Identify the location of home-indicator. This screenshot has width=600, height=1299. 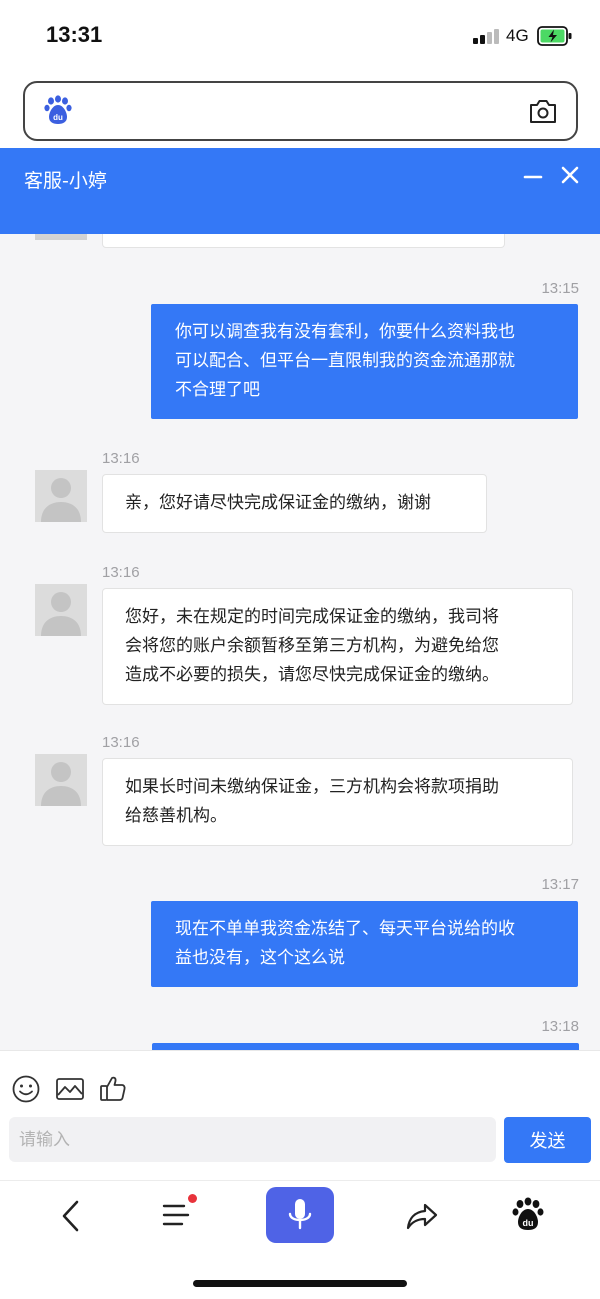
(300, 1283).